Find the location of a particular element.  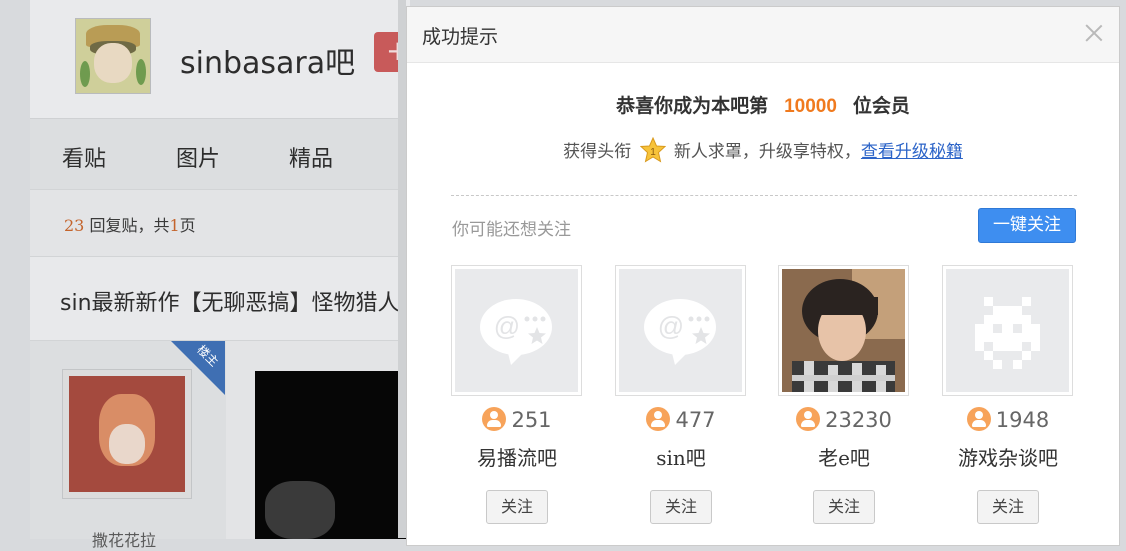

post-title-bar: sin最新新作【无聊恶搞】怪物猎人 is located at coordinates (220, 298).